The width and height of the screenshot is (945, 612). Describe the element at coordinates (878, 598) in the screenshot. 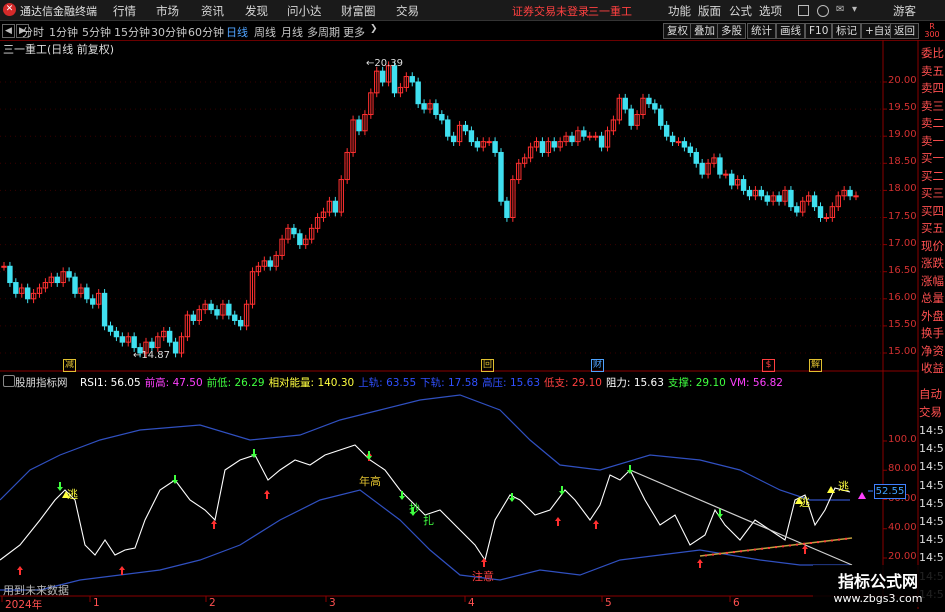

I see `watermark-url: www.zbgs3.com` at that location.